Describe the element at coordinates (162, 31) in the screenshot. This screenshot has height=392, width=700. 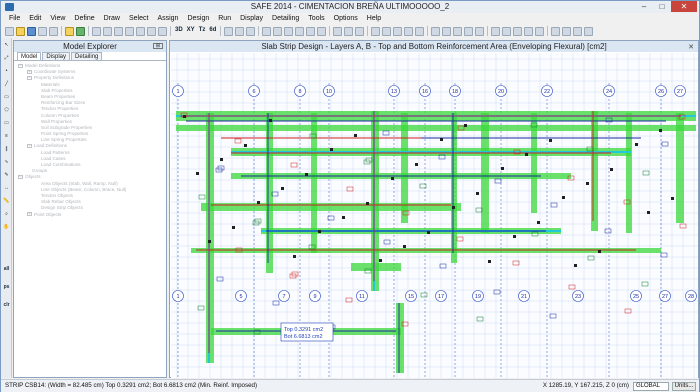
I see `refresh-icon` at that location.